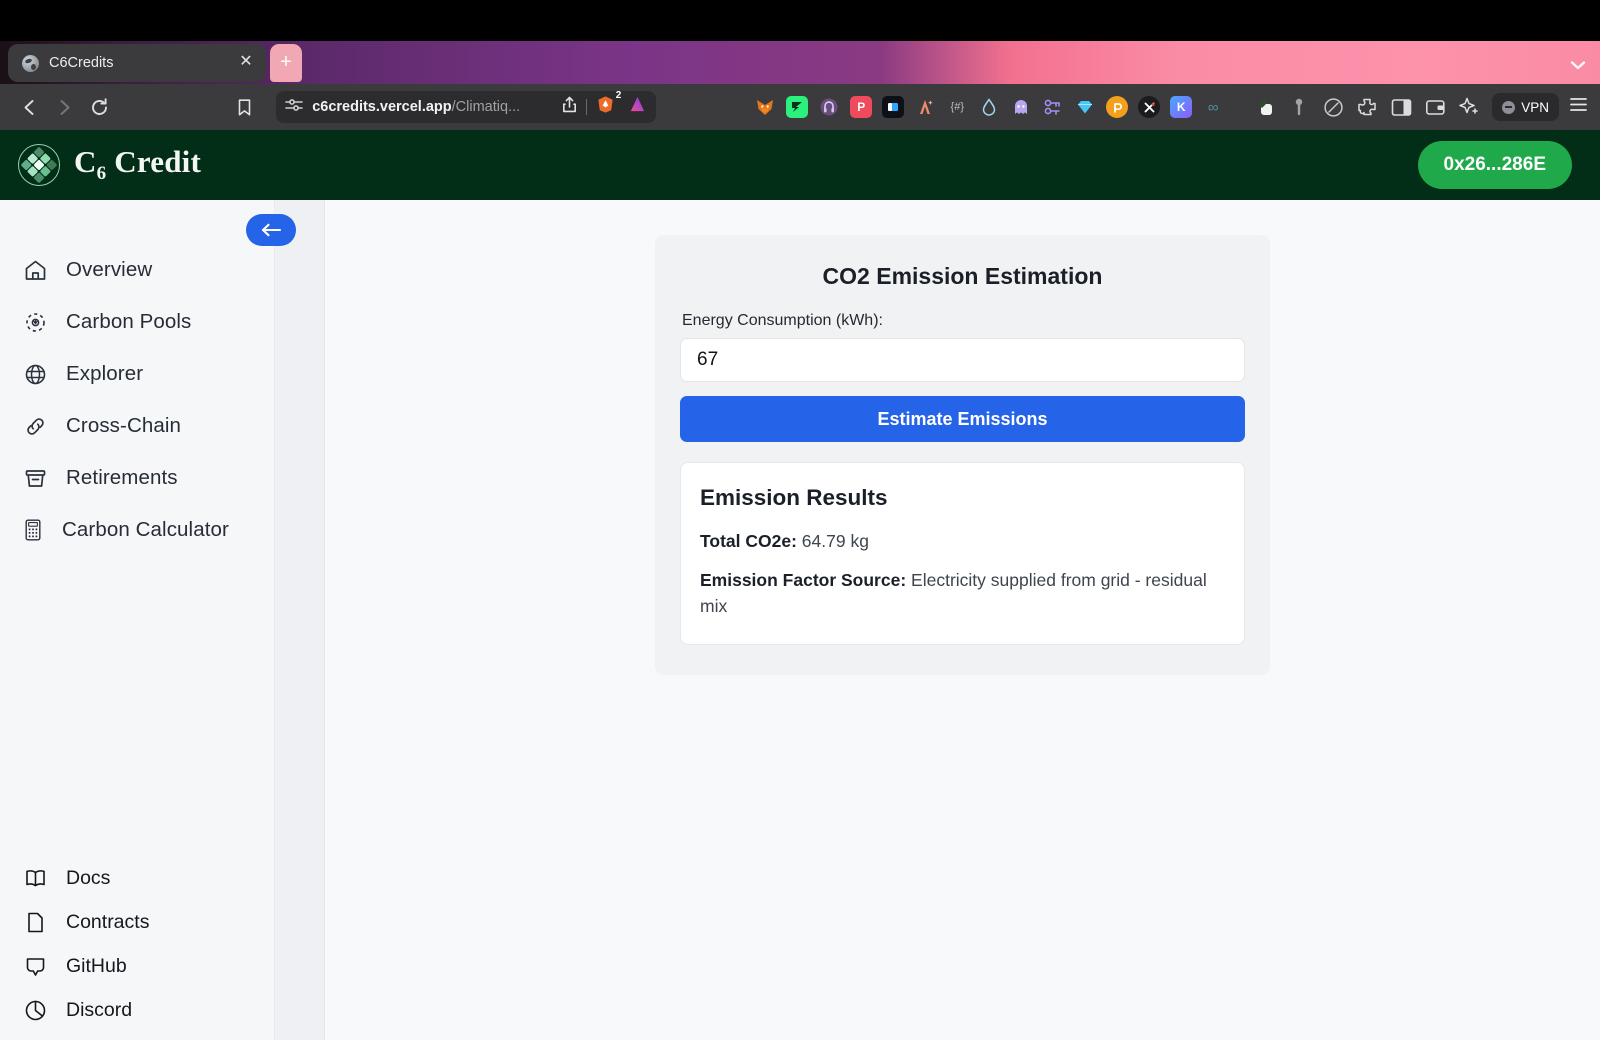 The image size is (1600, 1040). Describe the element at coordinates (608, 104) in the screenshot. I see `brave-rewards-icon: 2` at that location.